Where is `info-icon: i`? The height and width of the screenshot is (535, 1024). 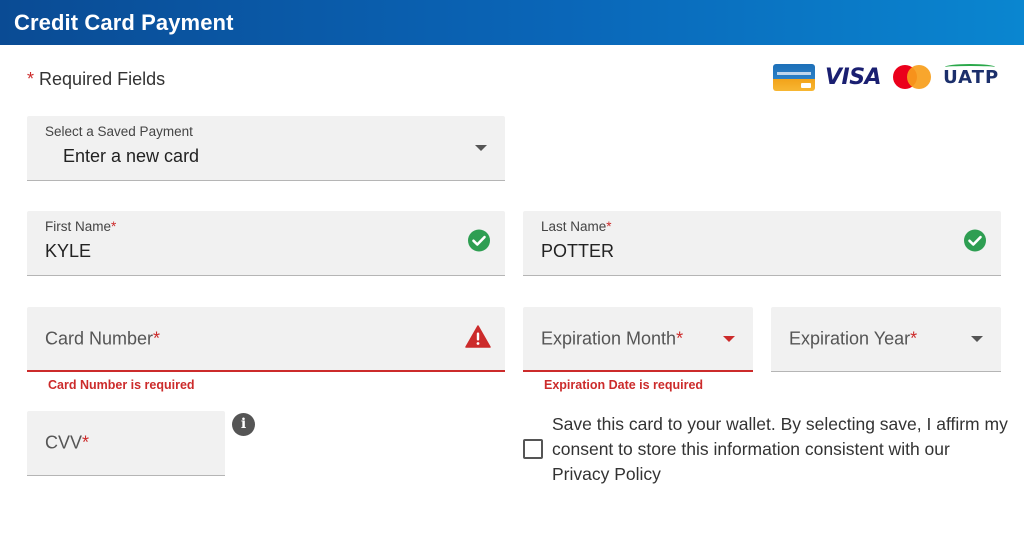 info-icon: i is located at coordinates (243, 424).